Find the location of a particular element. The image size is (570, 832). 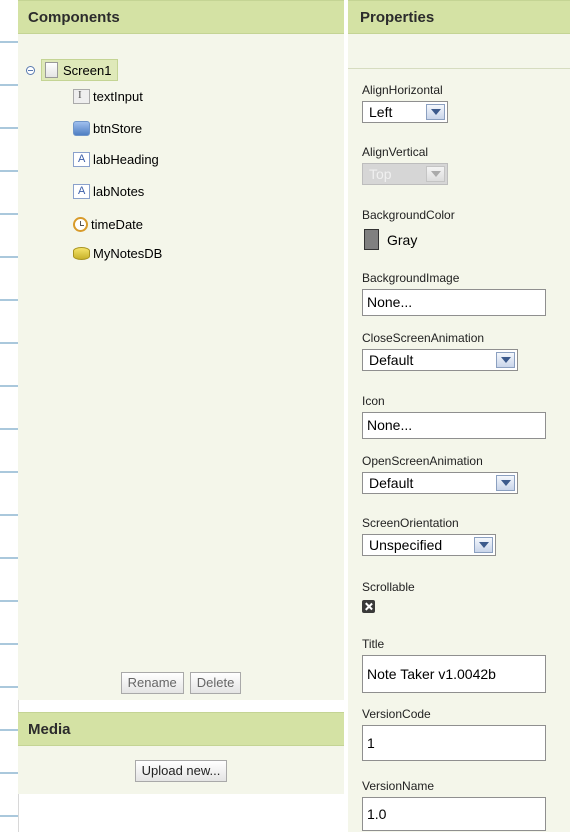

color-swatch is located at coordinates (371, 239).